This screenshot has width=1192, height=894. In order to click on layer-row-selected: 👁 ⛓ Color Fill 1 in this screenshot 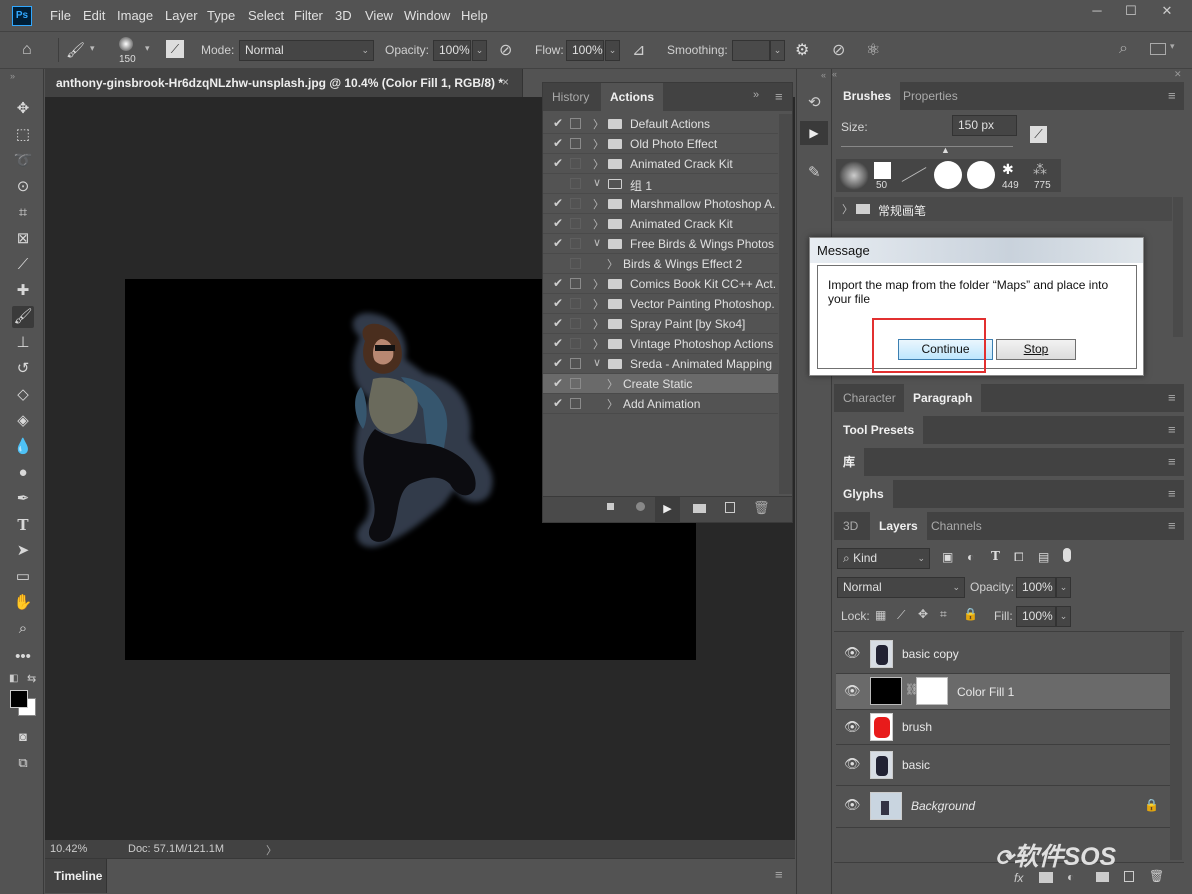, I will do `click(1003, 692)`.